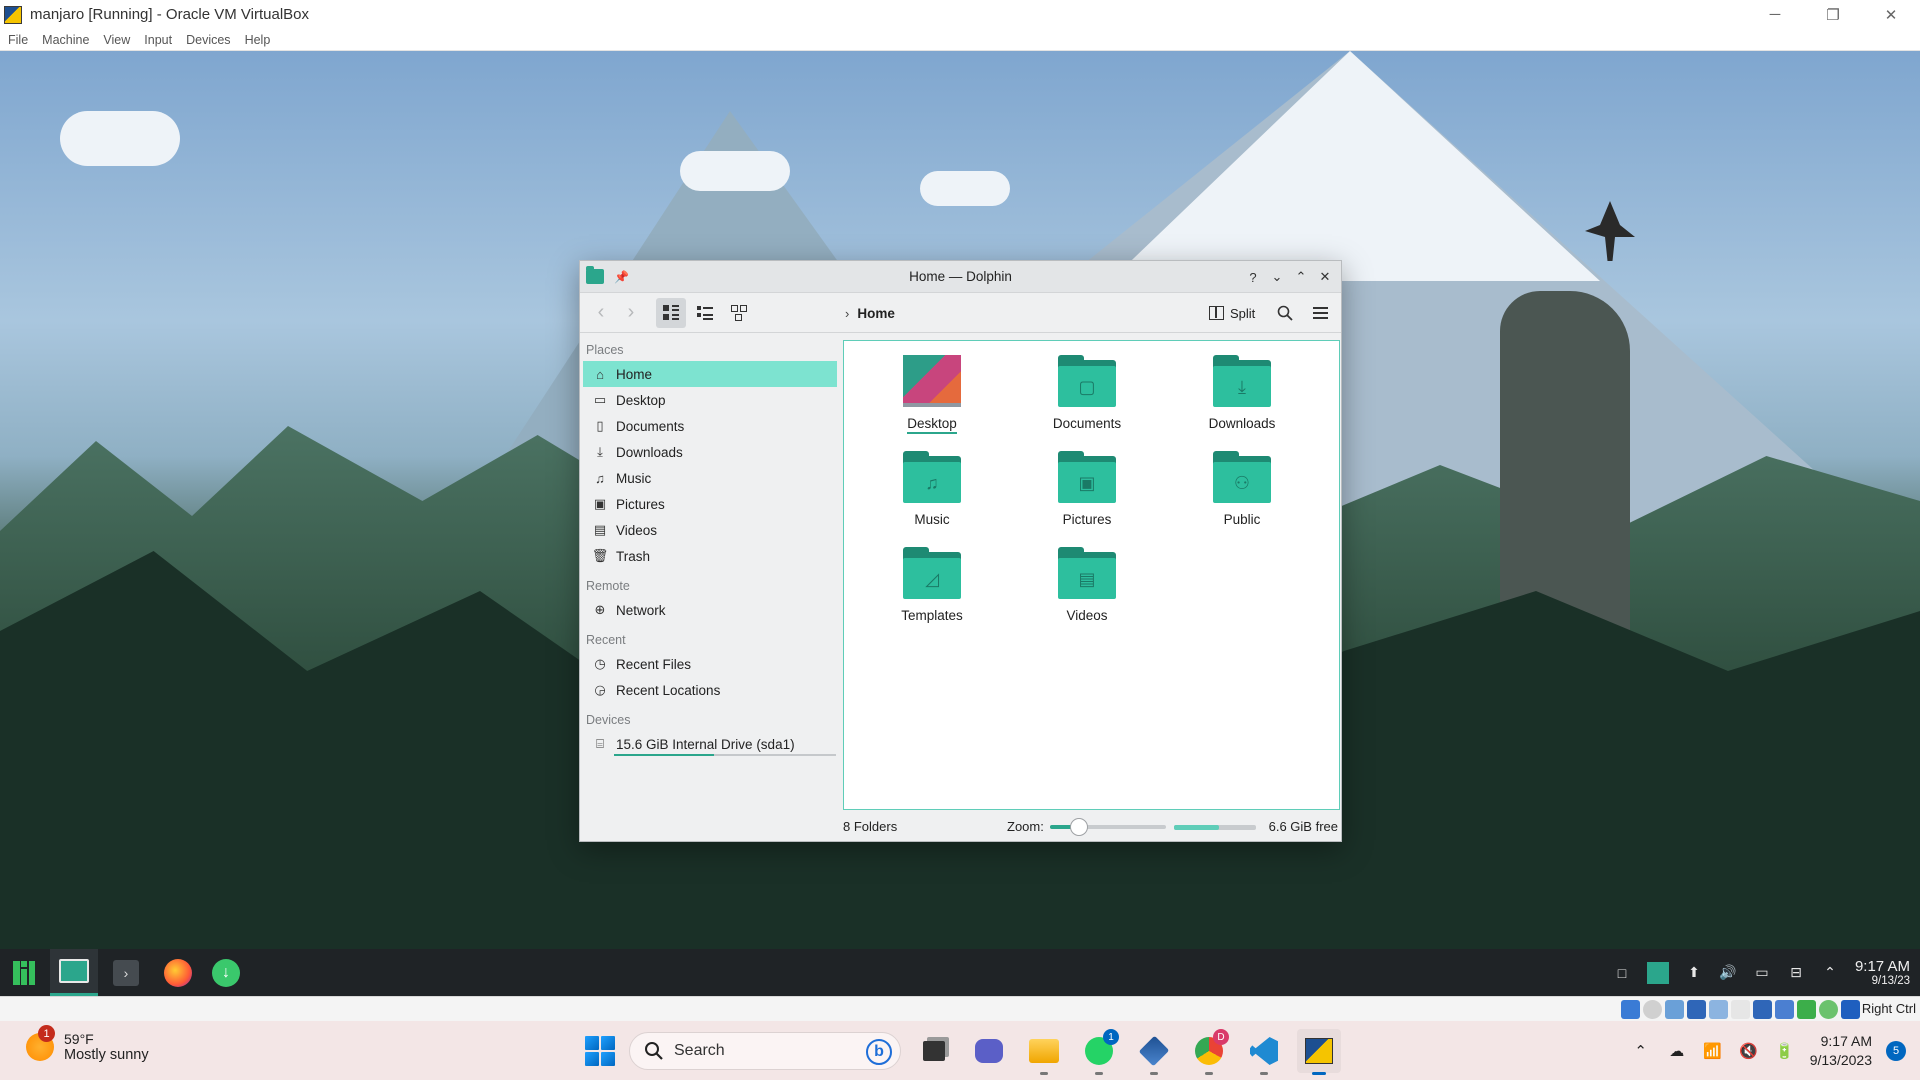 The width and height of the screenshot is (1920, 1080). I want to click on places-item-videos: ▤ Videos, so click(710, 530).